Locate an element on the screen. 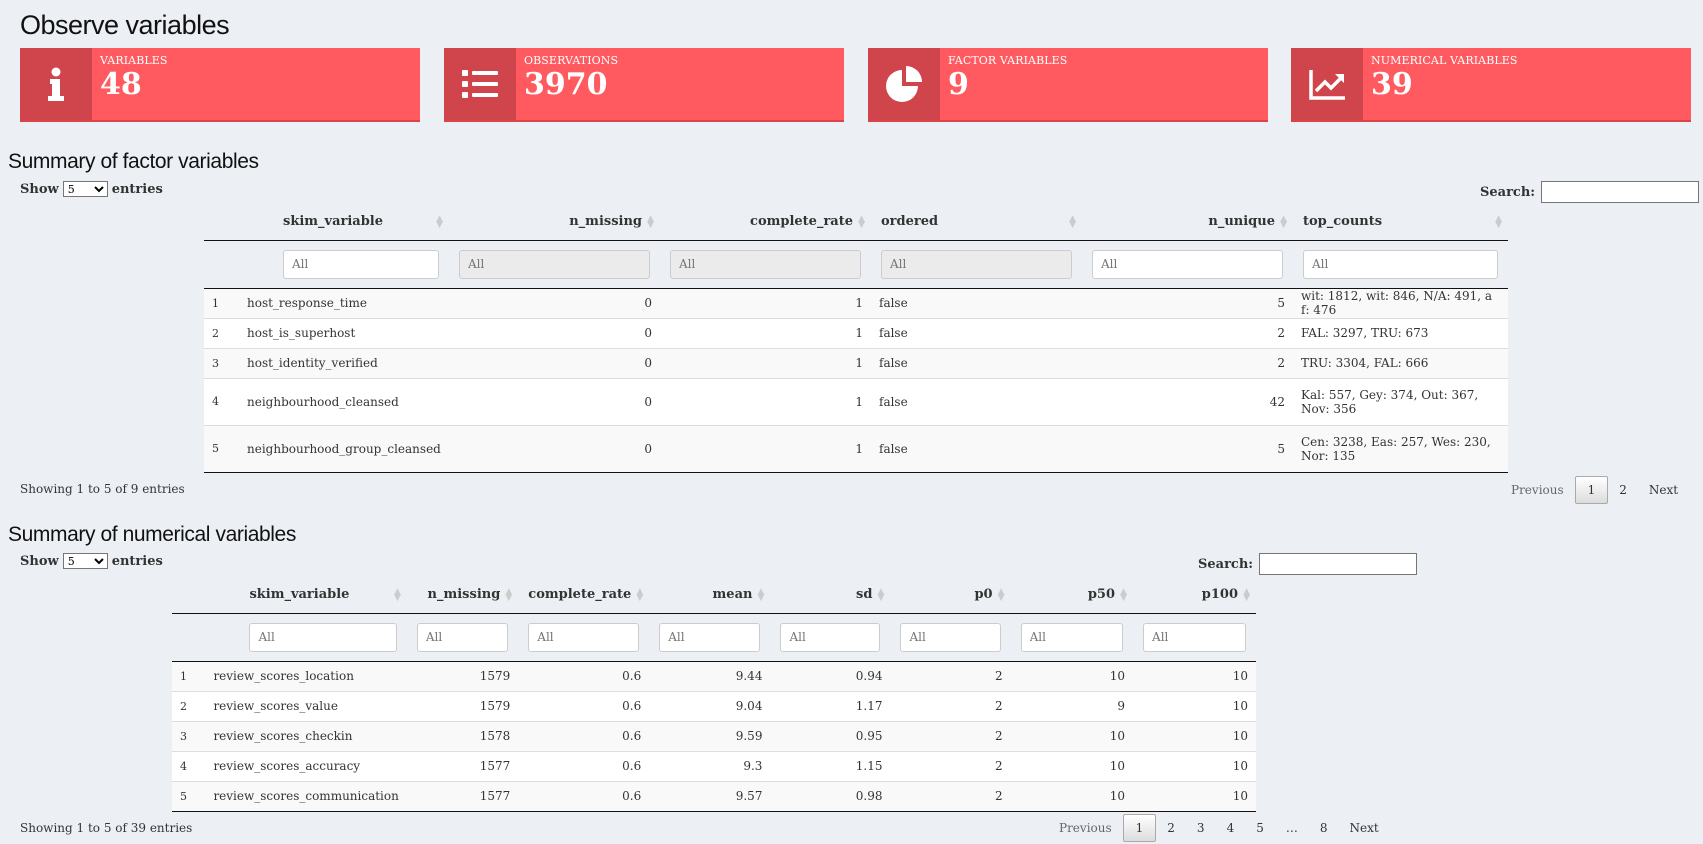 This screenshot has height=844, width=1703. cell: 0.98 is located at coordinates (830, 796).